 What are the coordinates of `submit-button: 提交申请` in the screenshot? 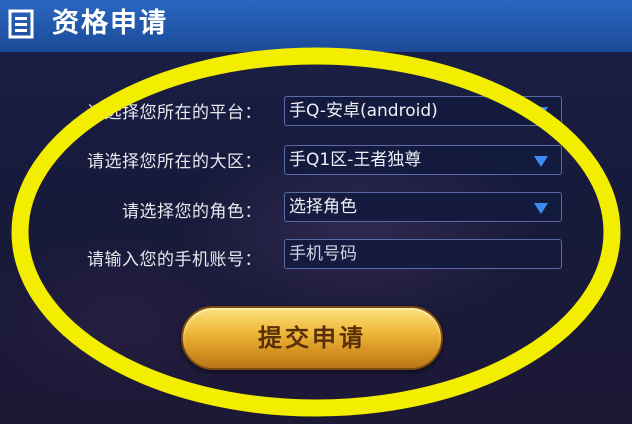 It's located at (312, 338).